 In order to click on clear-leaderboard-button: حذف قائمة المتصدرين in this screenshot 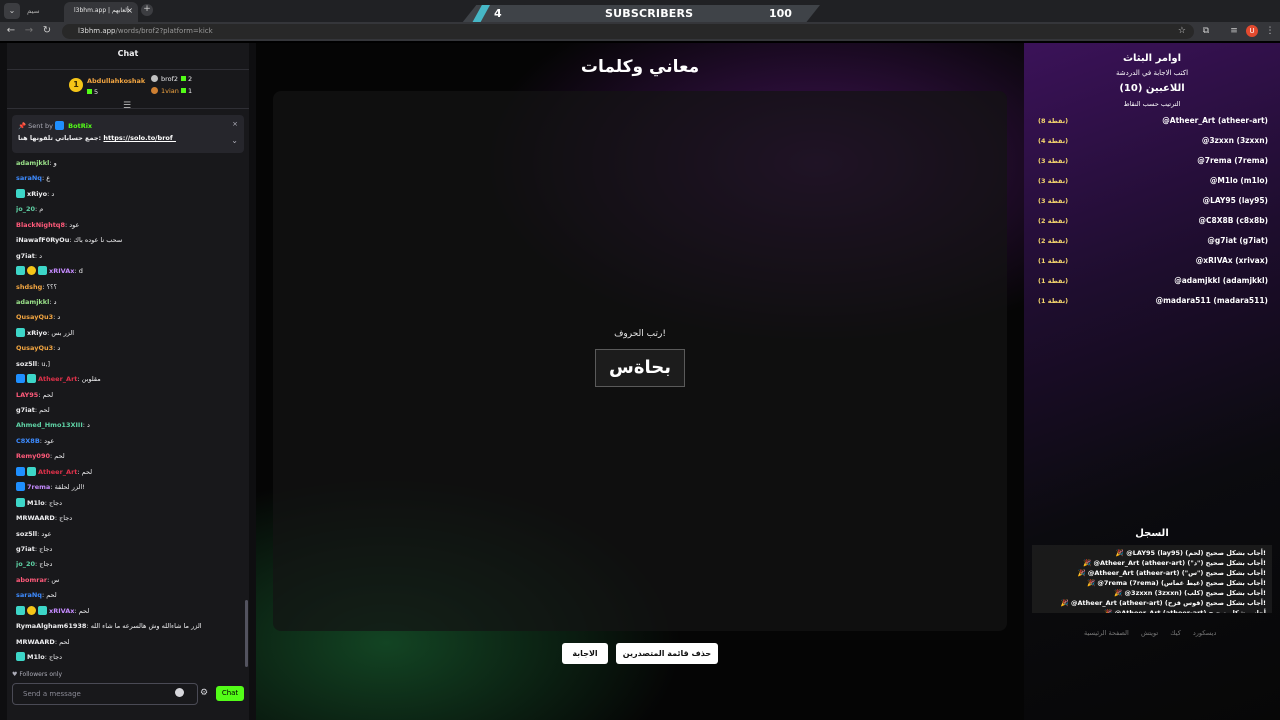, I will do `click(667, 653)`.